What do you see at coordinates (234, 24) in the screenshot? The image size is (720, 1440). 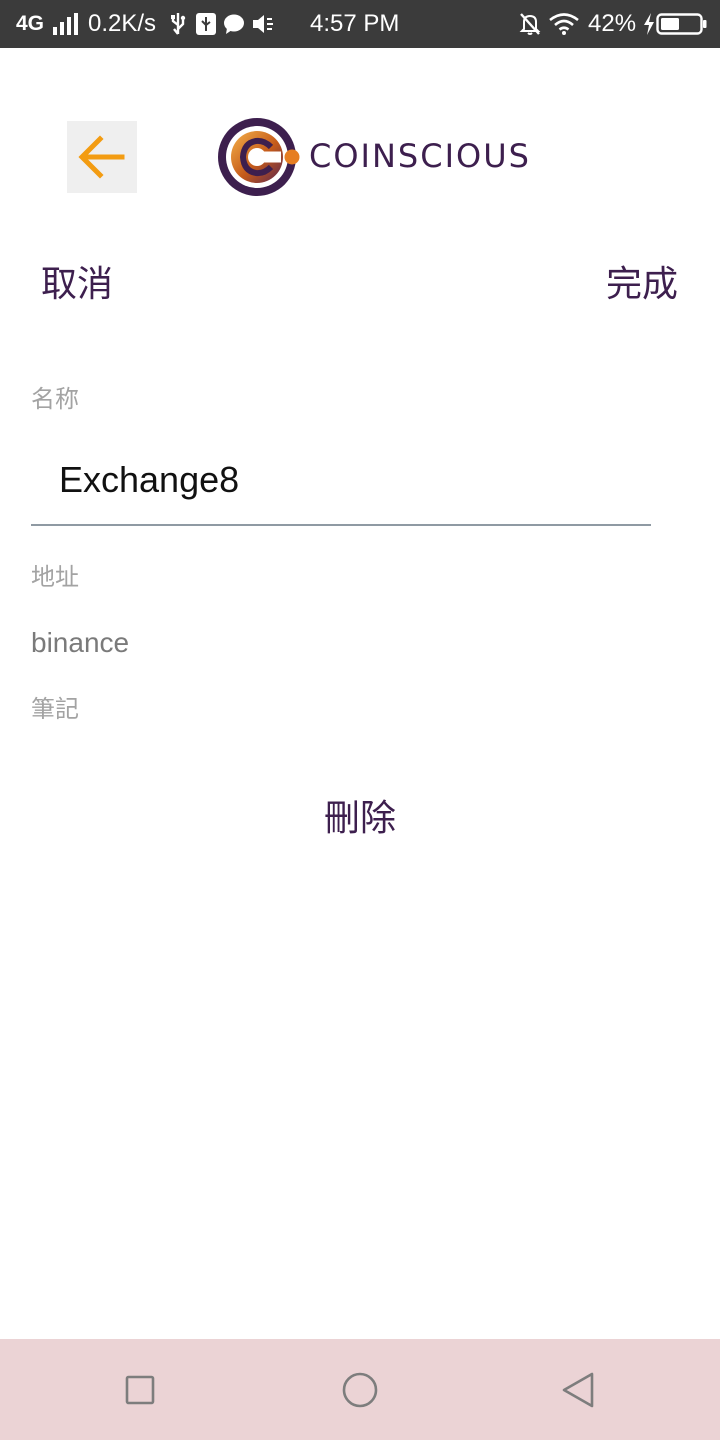 I see `chat-icon` at bounding box center [234, 24].